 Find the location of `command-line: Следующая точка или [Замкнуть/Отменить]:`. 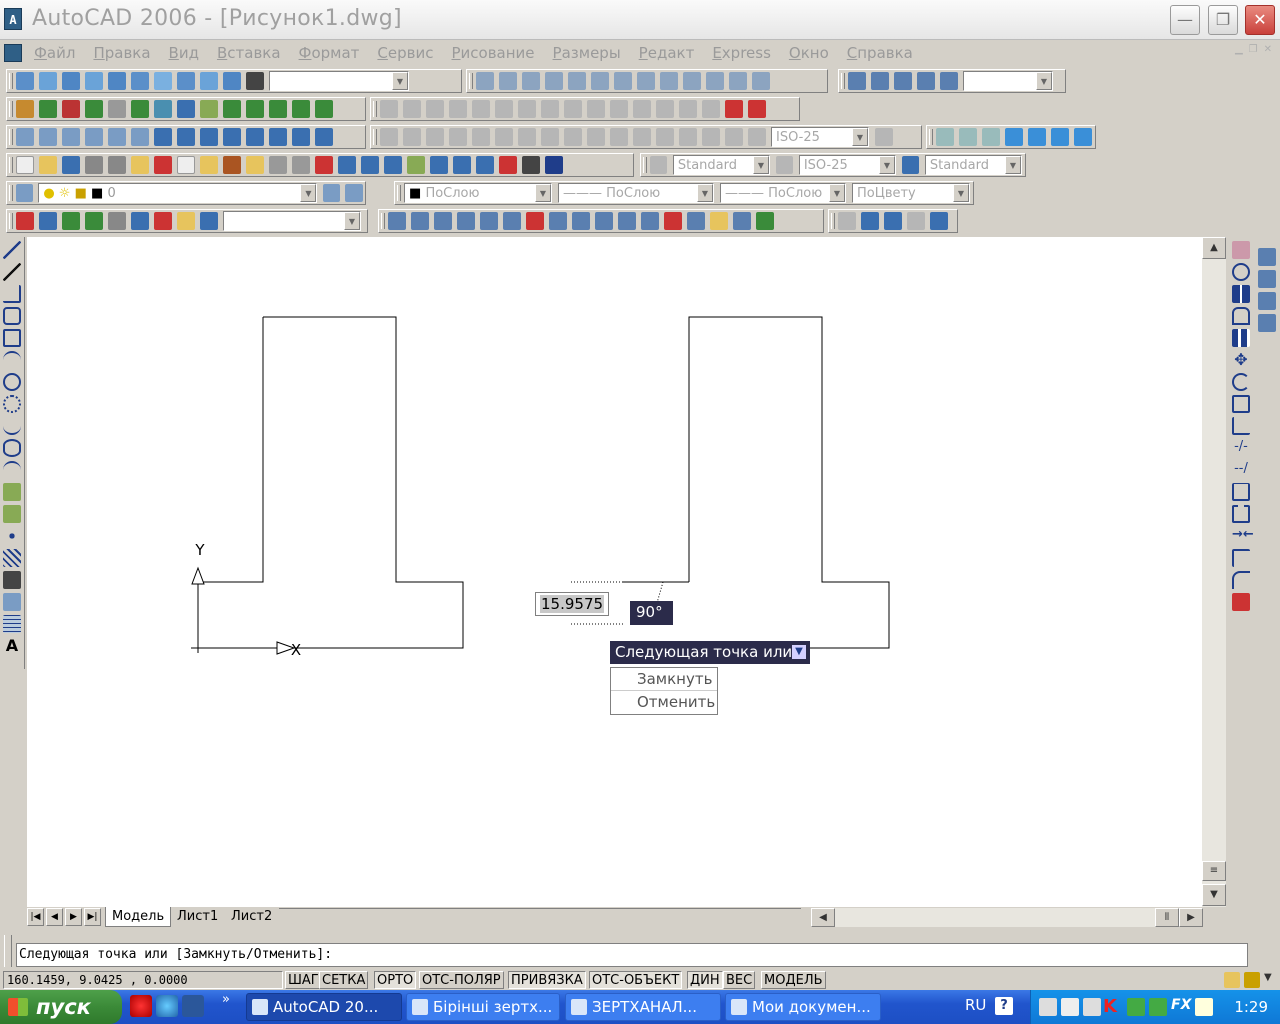

command-line: Следующая точка или [Замкнуть/Отменить]: is located at coordinates (632, 955).